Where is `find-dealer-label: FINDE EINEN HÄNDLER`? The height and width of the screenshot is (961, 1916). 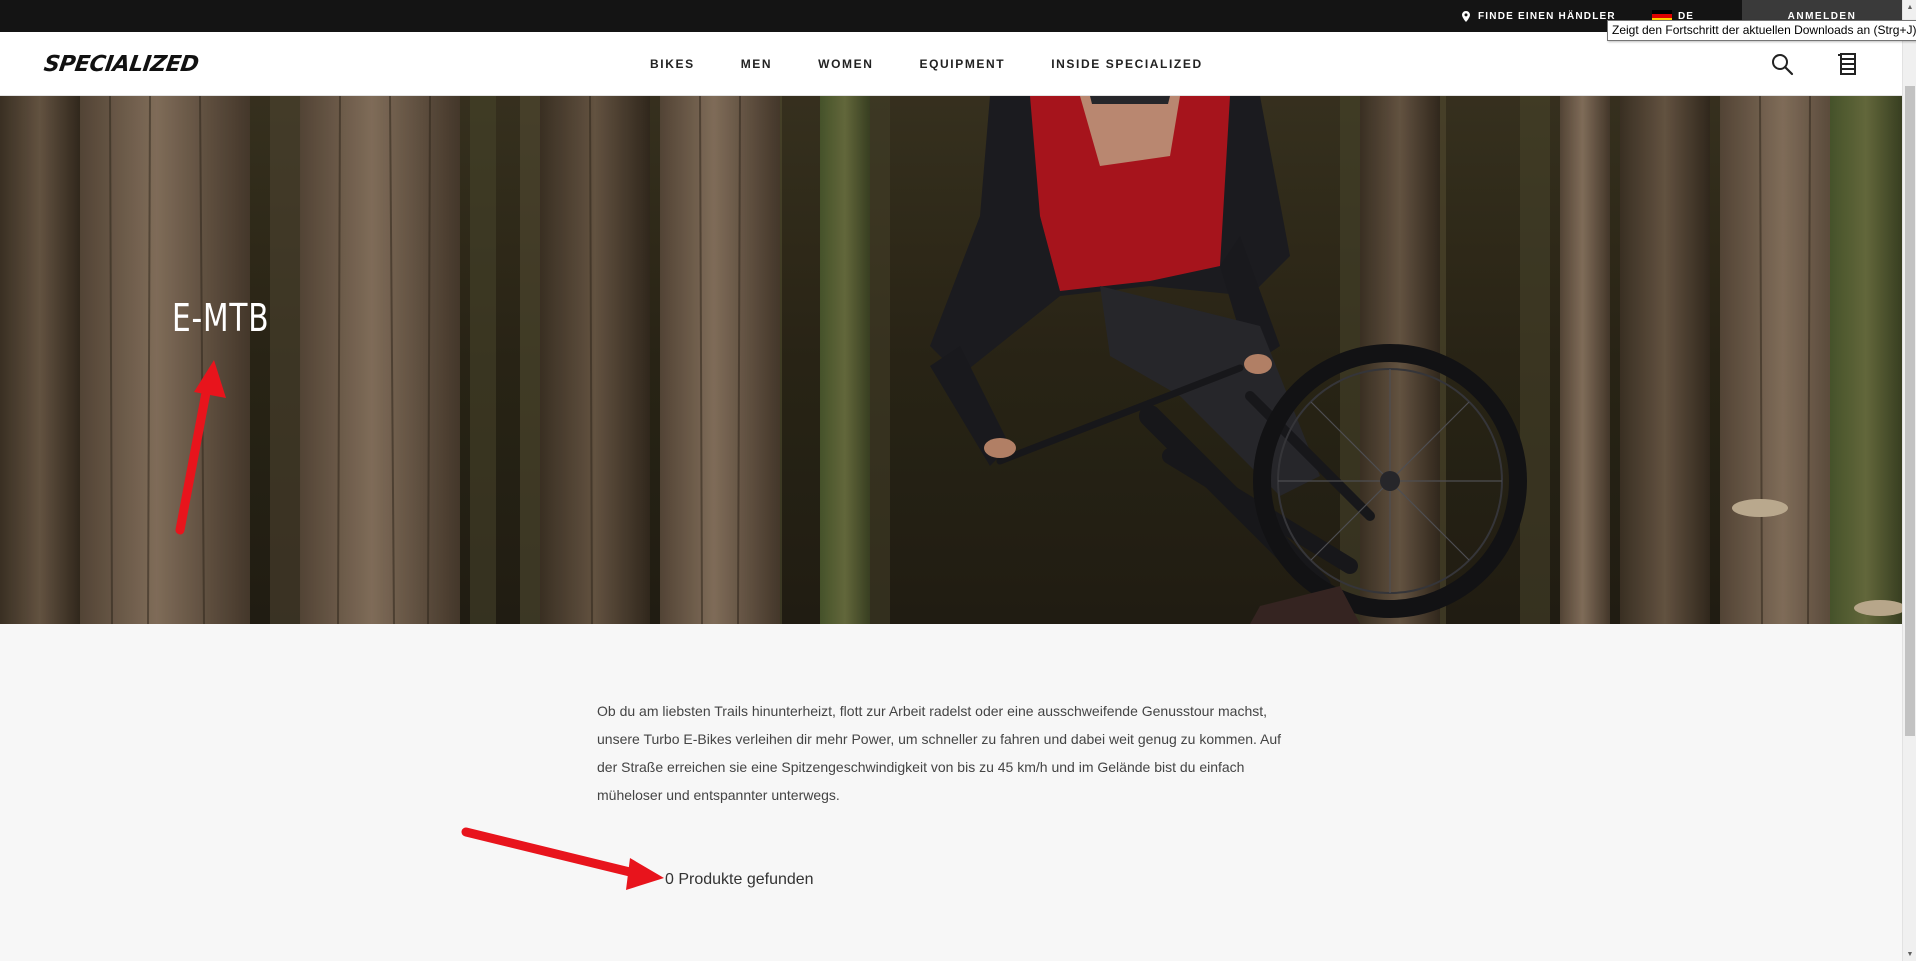
find-dealer-label: FINDE EINEN HÄNDLER is located at coordinates (1547, 16).